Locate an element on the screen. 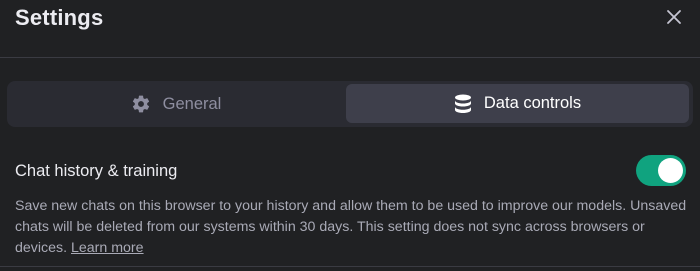 The height and width of the screenshot is (271, 700). gear-icon is located at coordinates (141, 104).